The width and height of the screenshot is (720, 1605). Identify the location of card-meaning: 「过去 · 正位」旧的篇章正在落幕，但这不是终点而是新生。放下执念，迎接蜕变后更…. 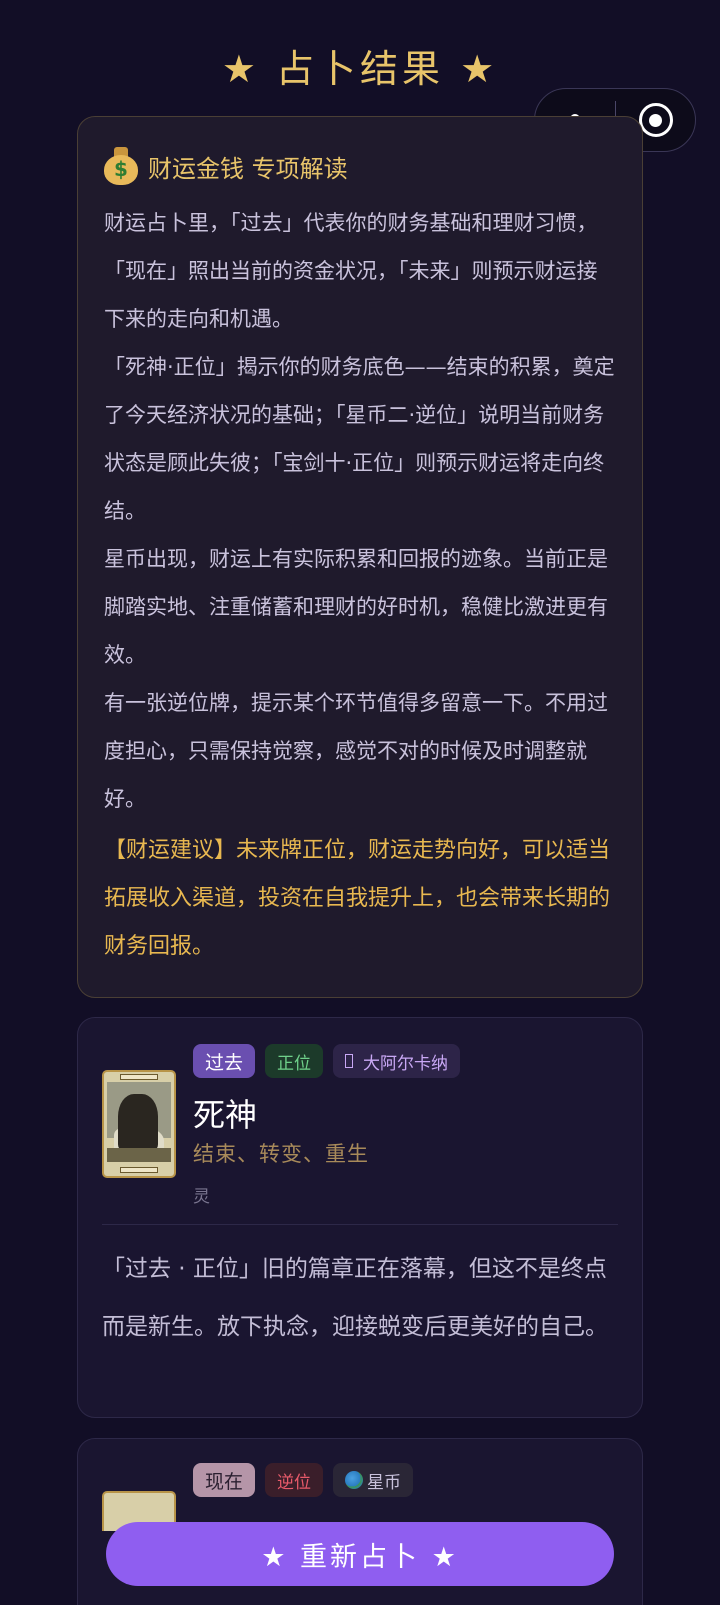
(355, 1298).